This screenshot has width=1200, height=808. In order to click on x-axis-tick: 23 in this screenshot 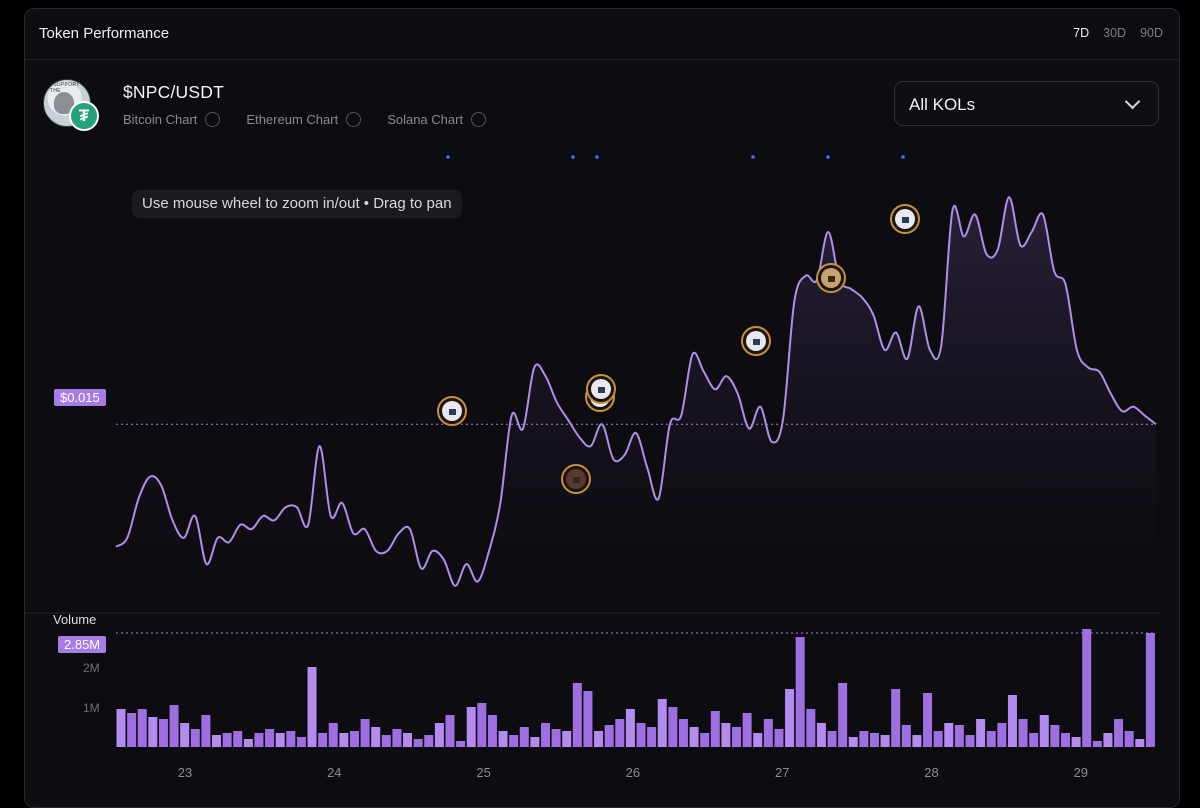, I will do `click(185, 772)`.